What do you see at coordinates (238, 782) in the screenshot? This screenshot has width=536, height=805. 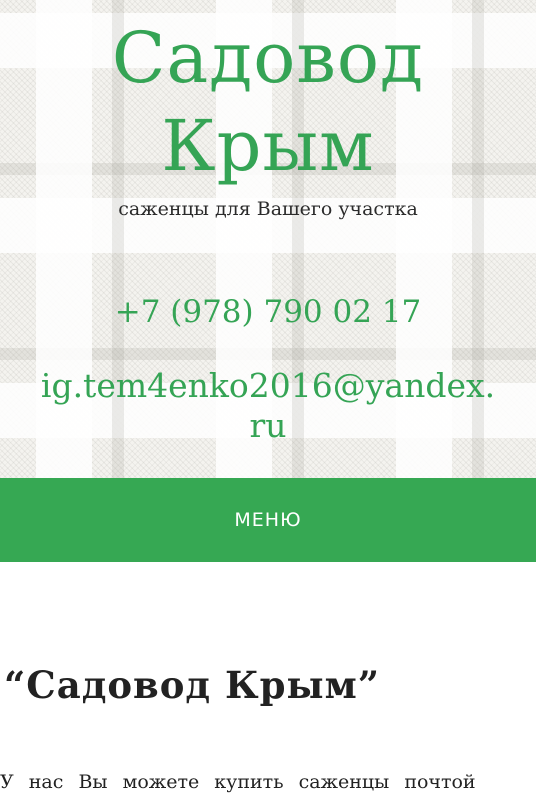 I see `intro-paragraph: У нас Вы можете купить саженцы почтой` at bounding box center [238, 782].